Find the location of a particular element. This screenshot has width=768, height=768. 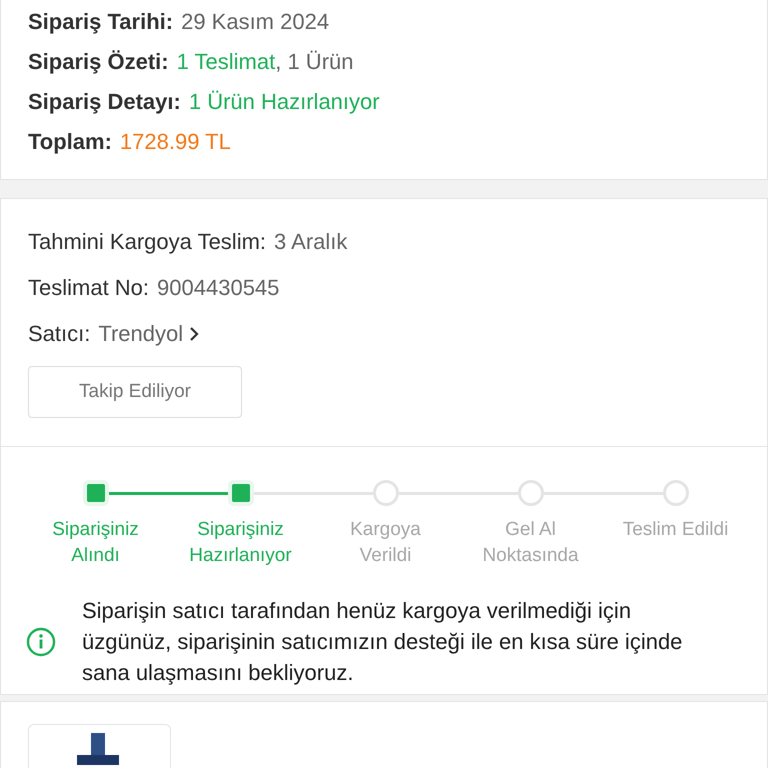

step-label: Gel Al Noktasında is located at coordinates (530, 543).